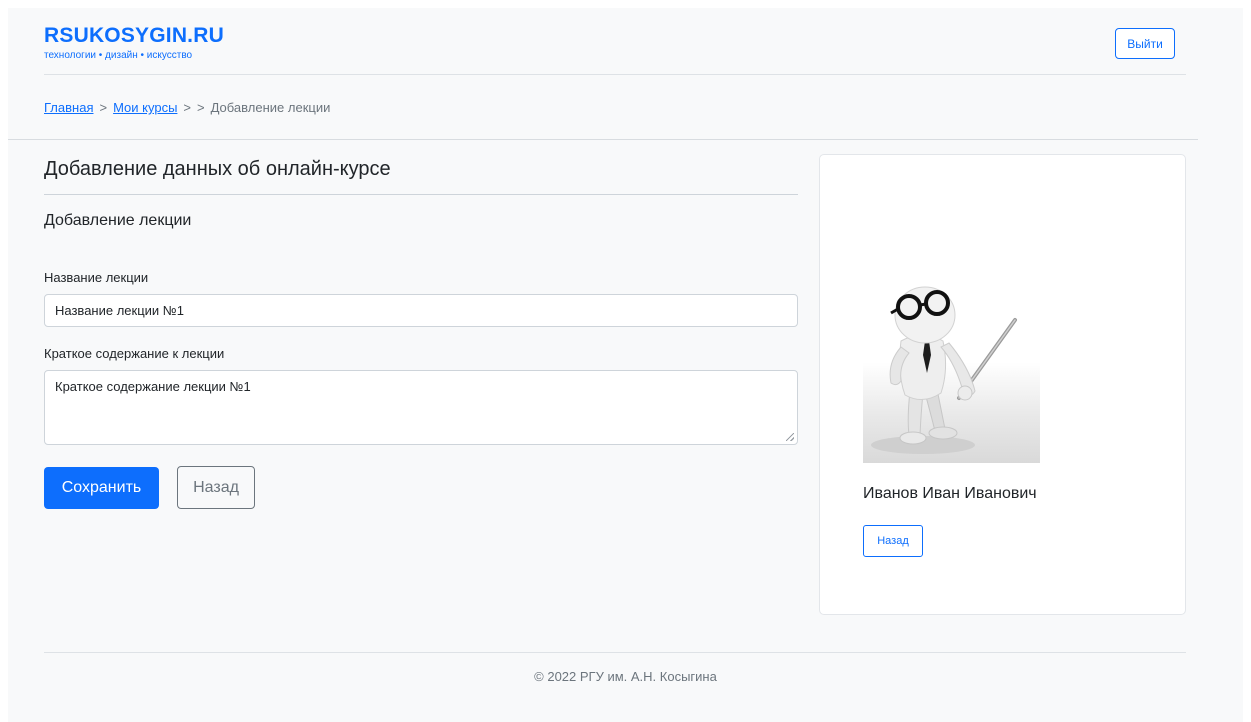 The image size is (1251, 722). Describe the element at coordinates (893, 541) in the screenshot. I see `card-back-button: Назад` at that location.